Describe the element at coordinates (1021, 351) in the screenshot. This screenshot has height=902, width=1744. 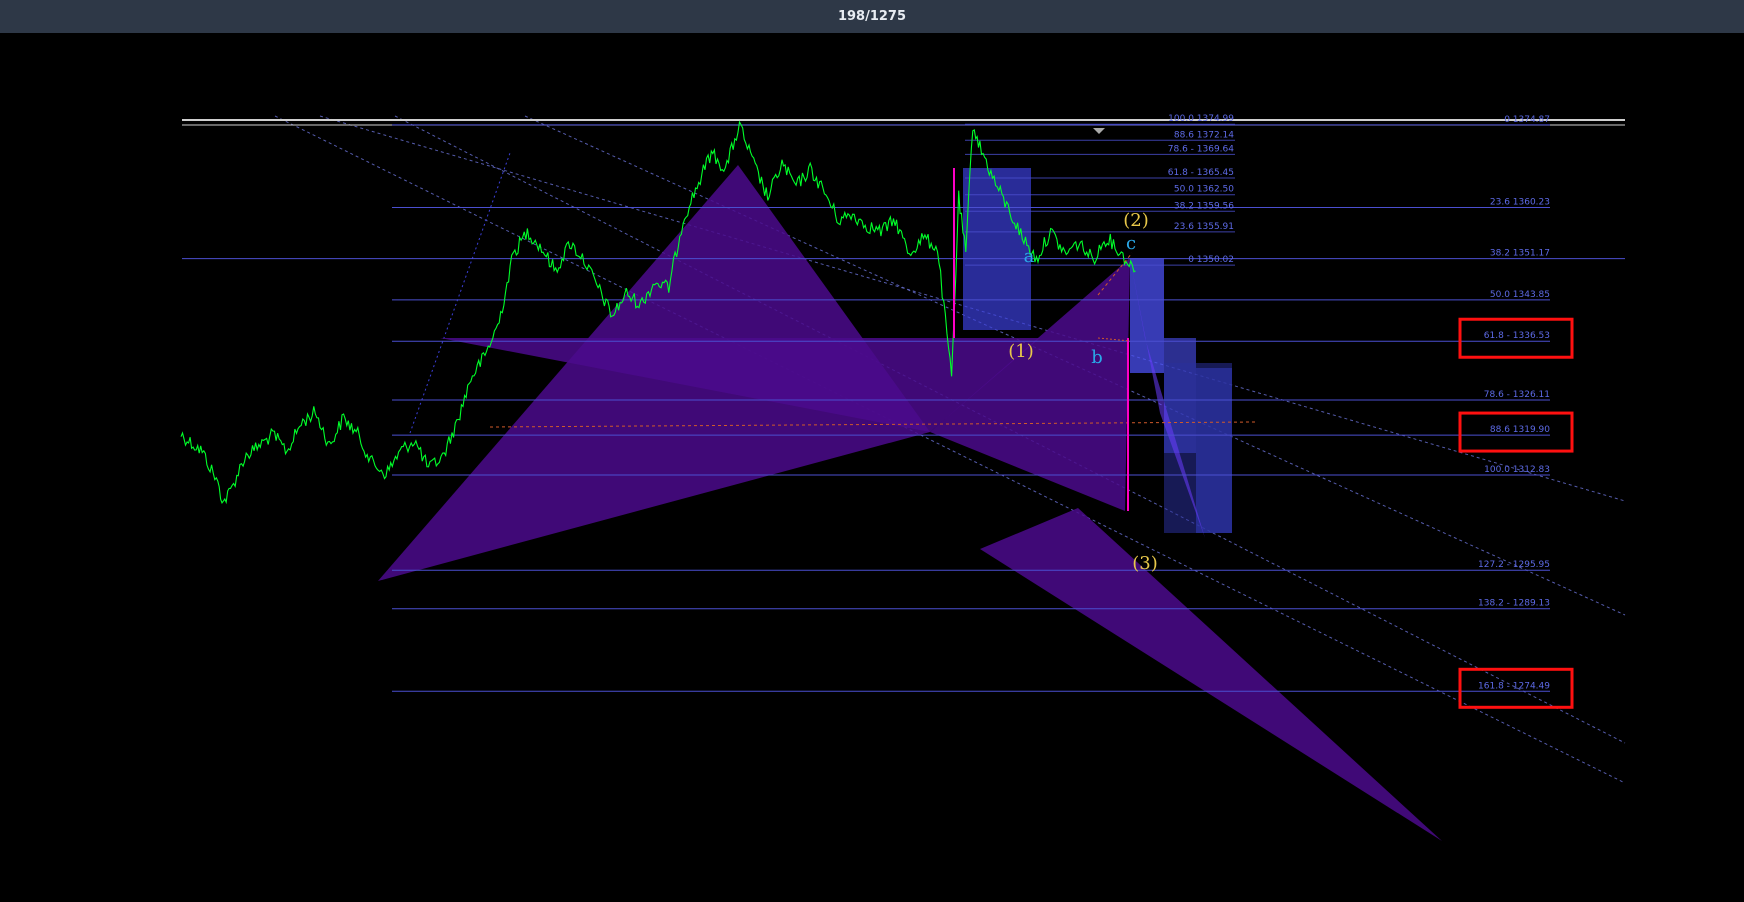
I see `wave-label: (1)` at that location.